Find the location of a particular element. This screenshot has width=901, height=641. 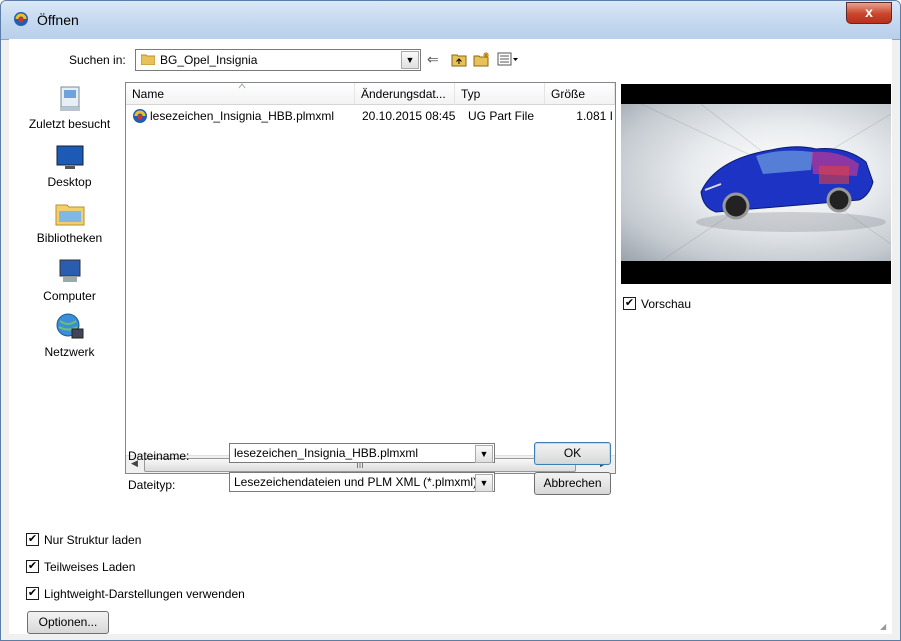

filename-combobox: lesezeichen_Insignia_HBB.plmxml ▼ is located at coordinates (362, 453).